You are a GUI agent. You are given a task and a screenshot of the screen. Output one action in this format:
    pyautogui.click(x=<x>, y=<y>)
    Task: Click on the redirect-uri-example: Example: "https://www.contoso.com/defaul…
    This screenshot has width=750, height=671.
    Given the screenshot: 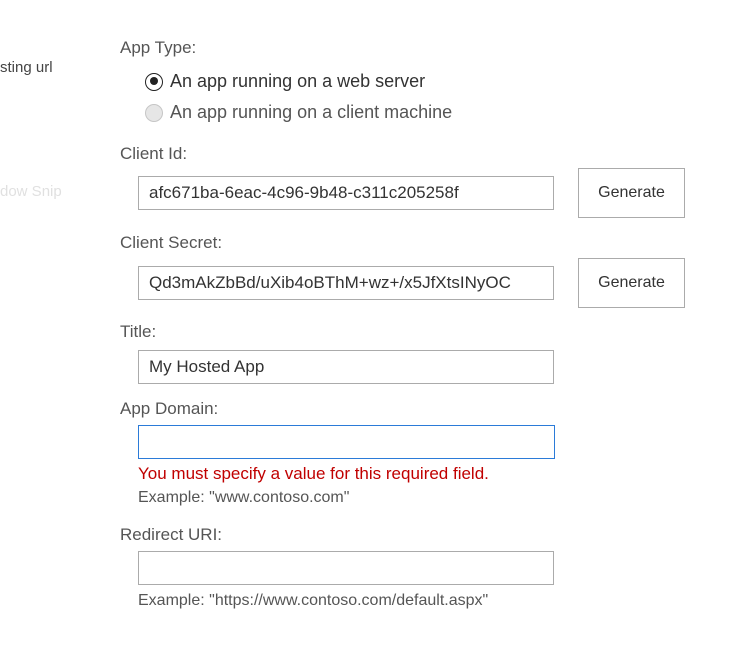 What is the action you would take?
    pyautogui.click(x=313, y=600)
    